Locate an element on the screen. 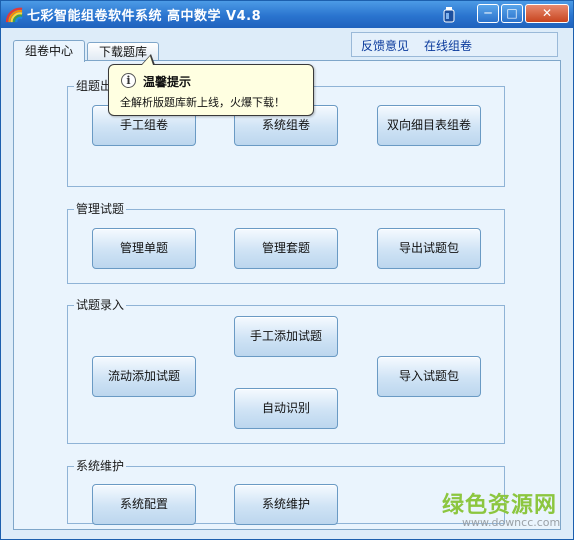 The image size is (574, 540). auto-recognize-button: 自动识别 is located at coordinates (286, 408).